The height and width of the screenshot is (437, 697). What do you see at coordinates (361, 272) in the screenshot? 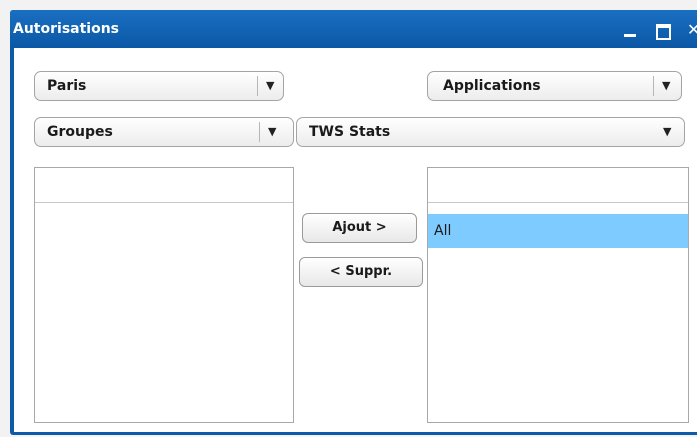
I see `remove-button: < Suppr.` at bounding box center [361, 272].